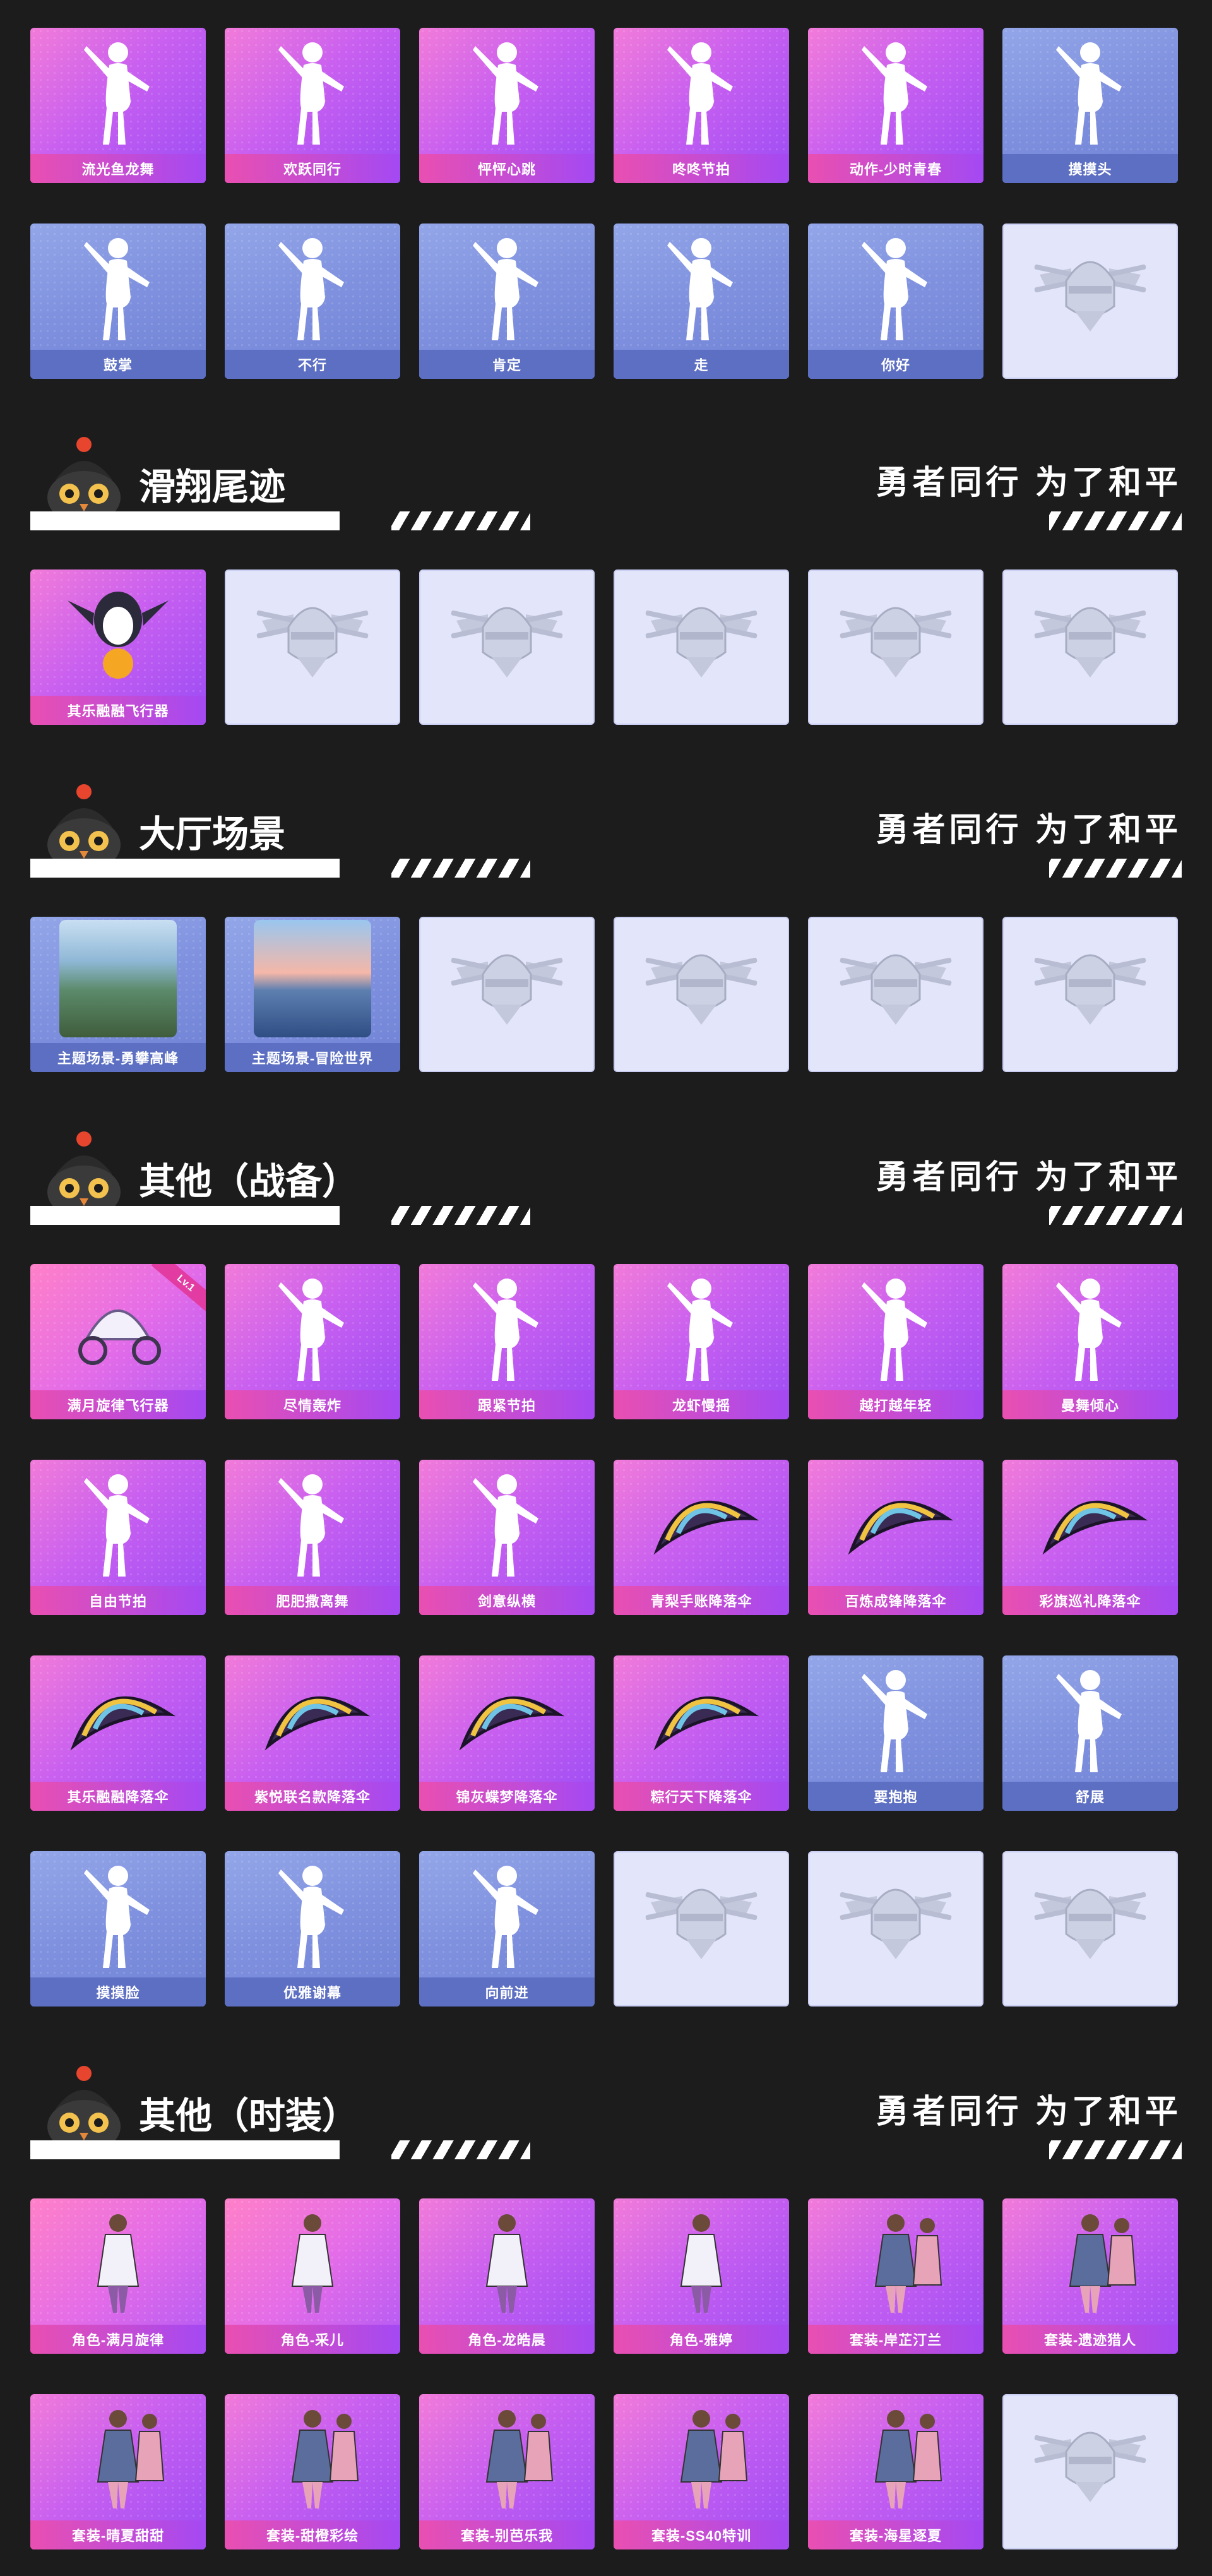 Image resolution: width=1212 pixels, height=2576 pixels. Describe the element at coordinates (1029, 2112) in the screenshot. I see `section-slogan: 勇者同行 为了和平` at that location.